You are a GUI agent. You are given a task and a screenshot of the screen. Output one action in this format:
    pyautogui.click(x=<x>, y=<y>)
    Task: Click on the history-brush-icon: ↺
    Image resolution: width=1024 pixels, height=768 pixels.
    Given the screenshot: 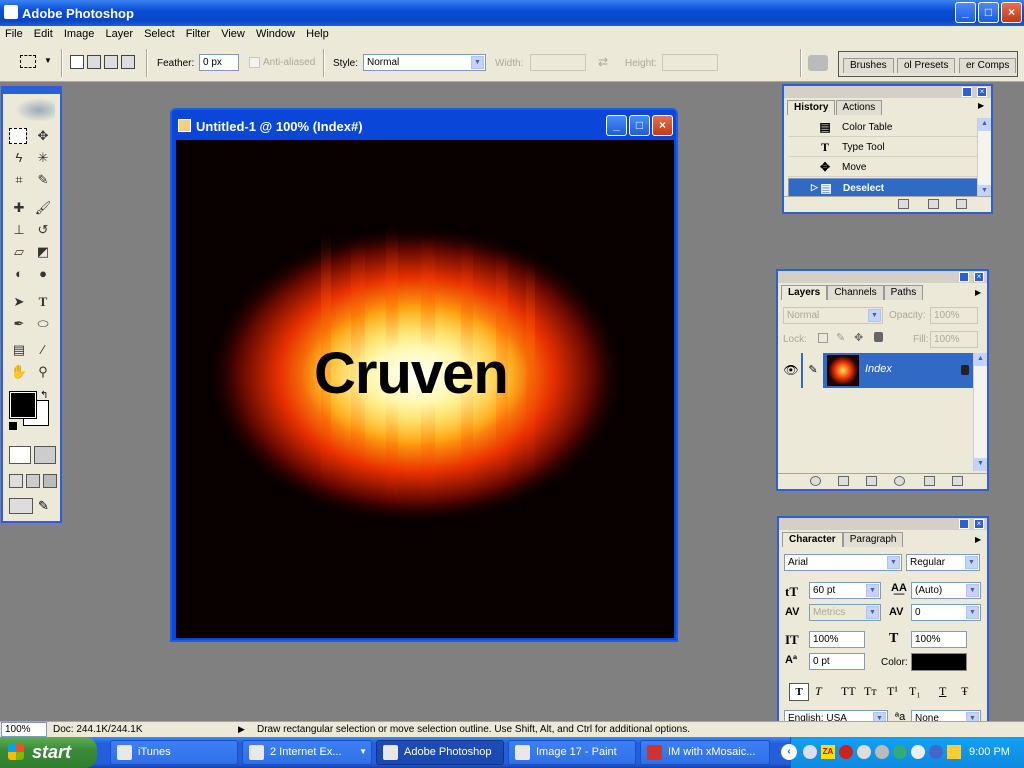 What is the action you would take?
    pyautogui.click(x=43, y=229)
    